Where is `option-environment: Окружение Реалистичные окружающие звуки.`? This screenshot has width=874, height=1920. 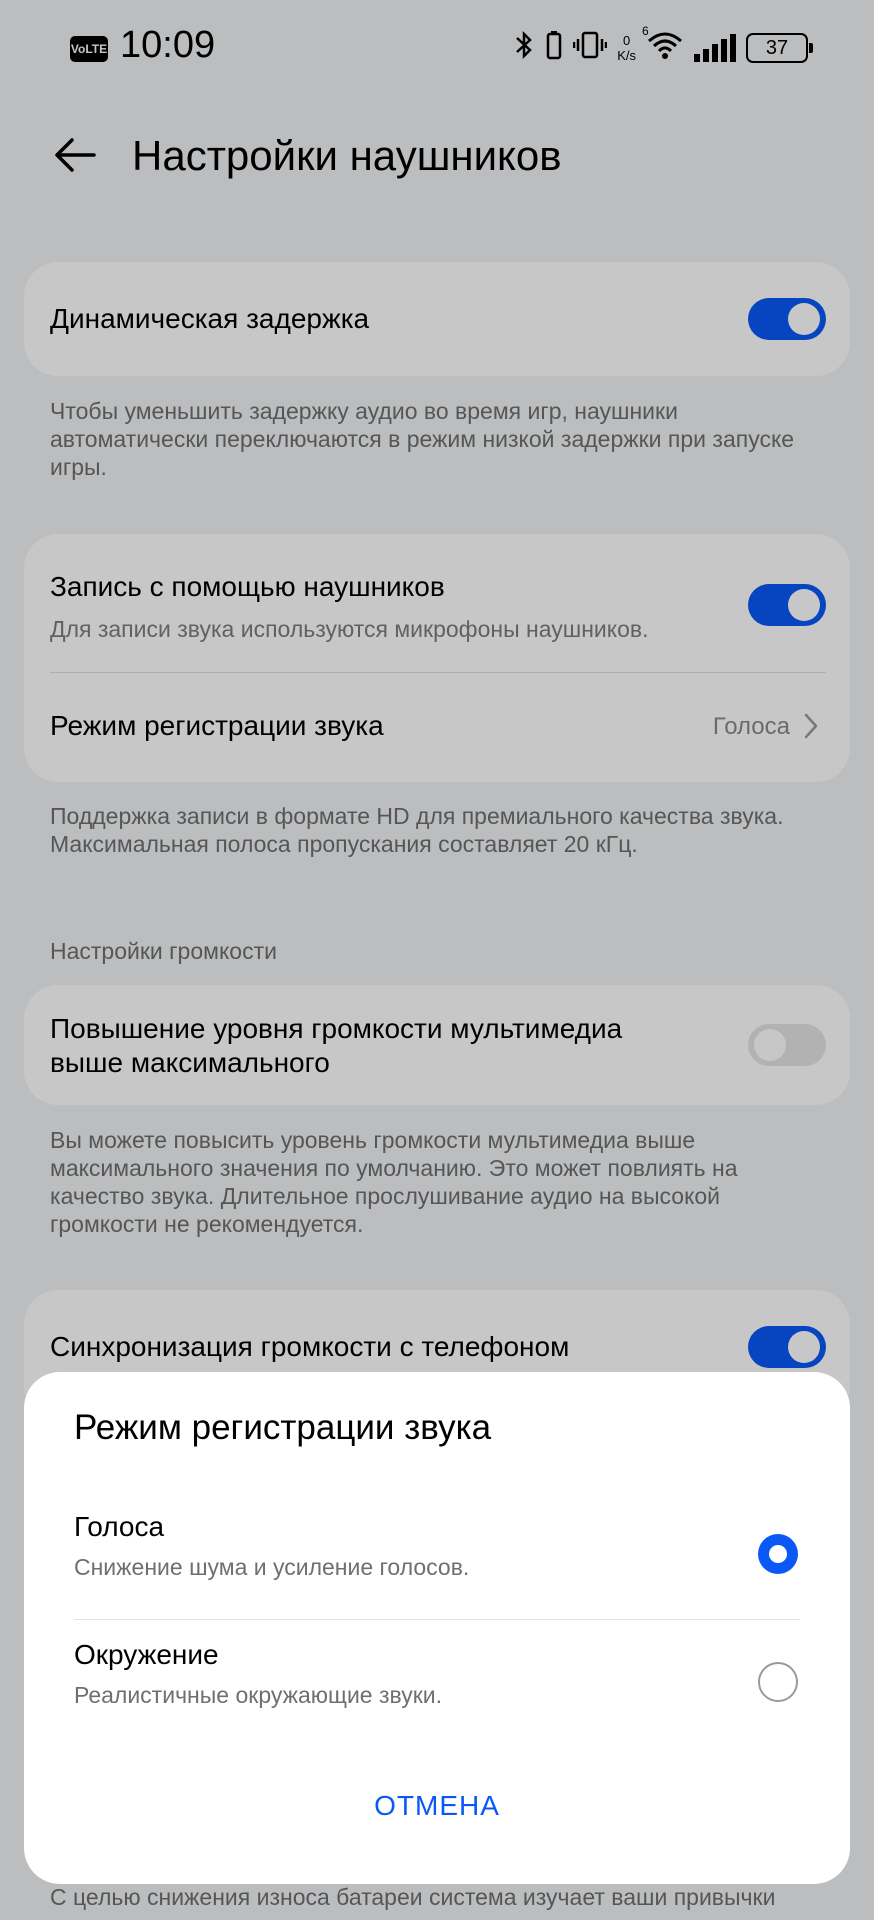 option-environment: Окружение Реалистичные окружающие звуки. is located at coordinates (437, 1683).